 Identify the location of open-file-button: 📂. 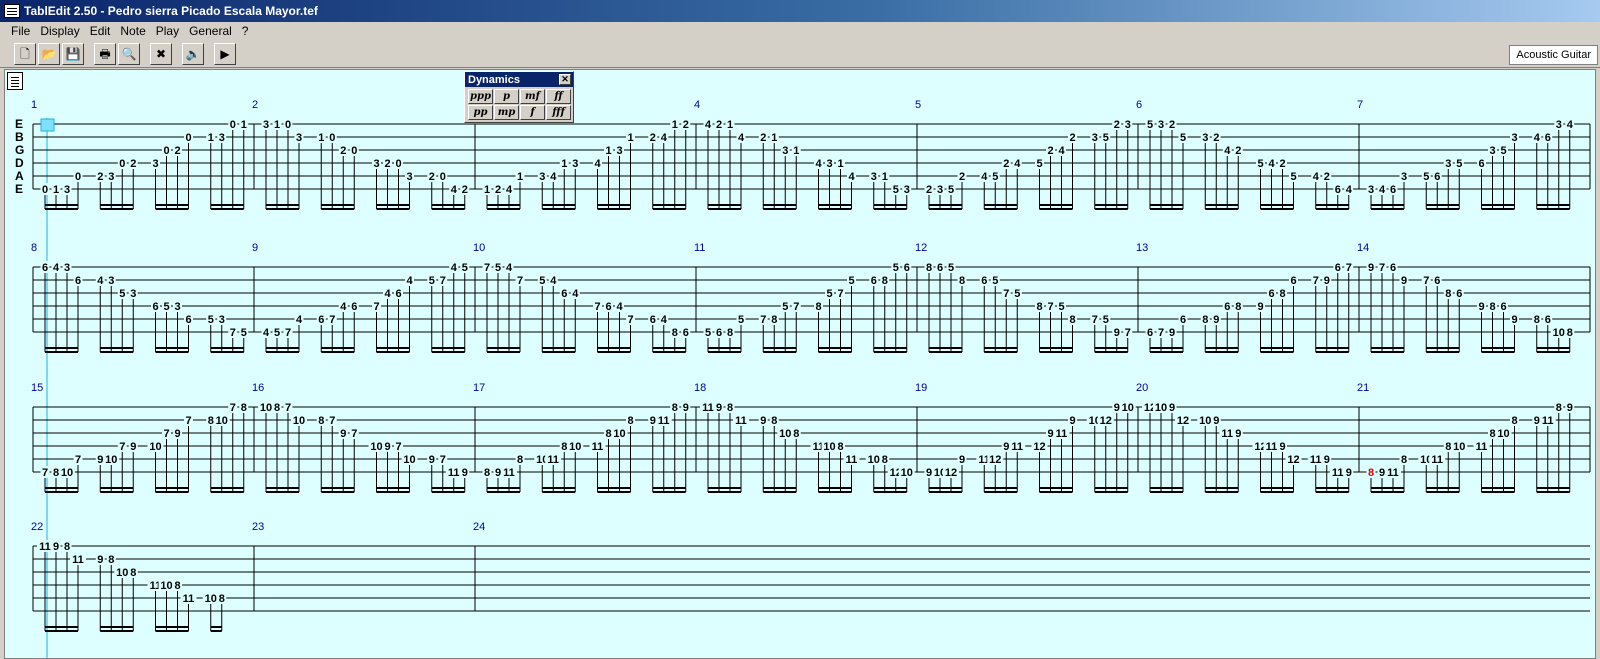
(49, 53).